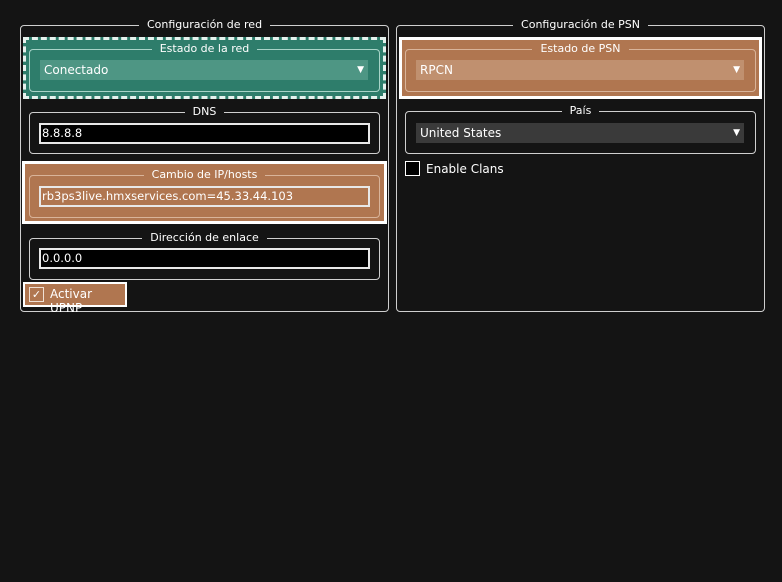 Image resolution: width=782 pixels, height=582 pixels. Describe the element at coordinates (580, 110) in the screenshot. I see `country-title: País` at that location.